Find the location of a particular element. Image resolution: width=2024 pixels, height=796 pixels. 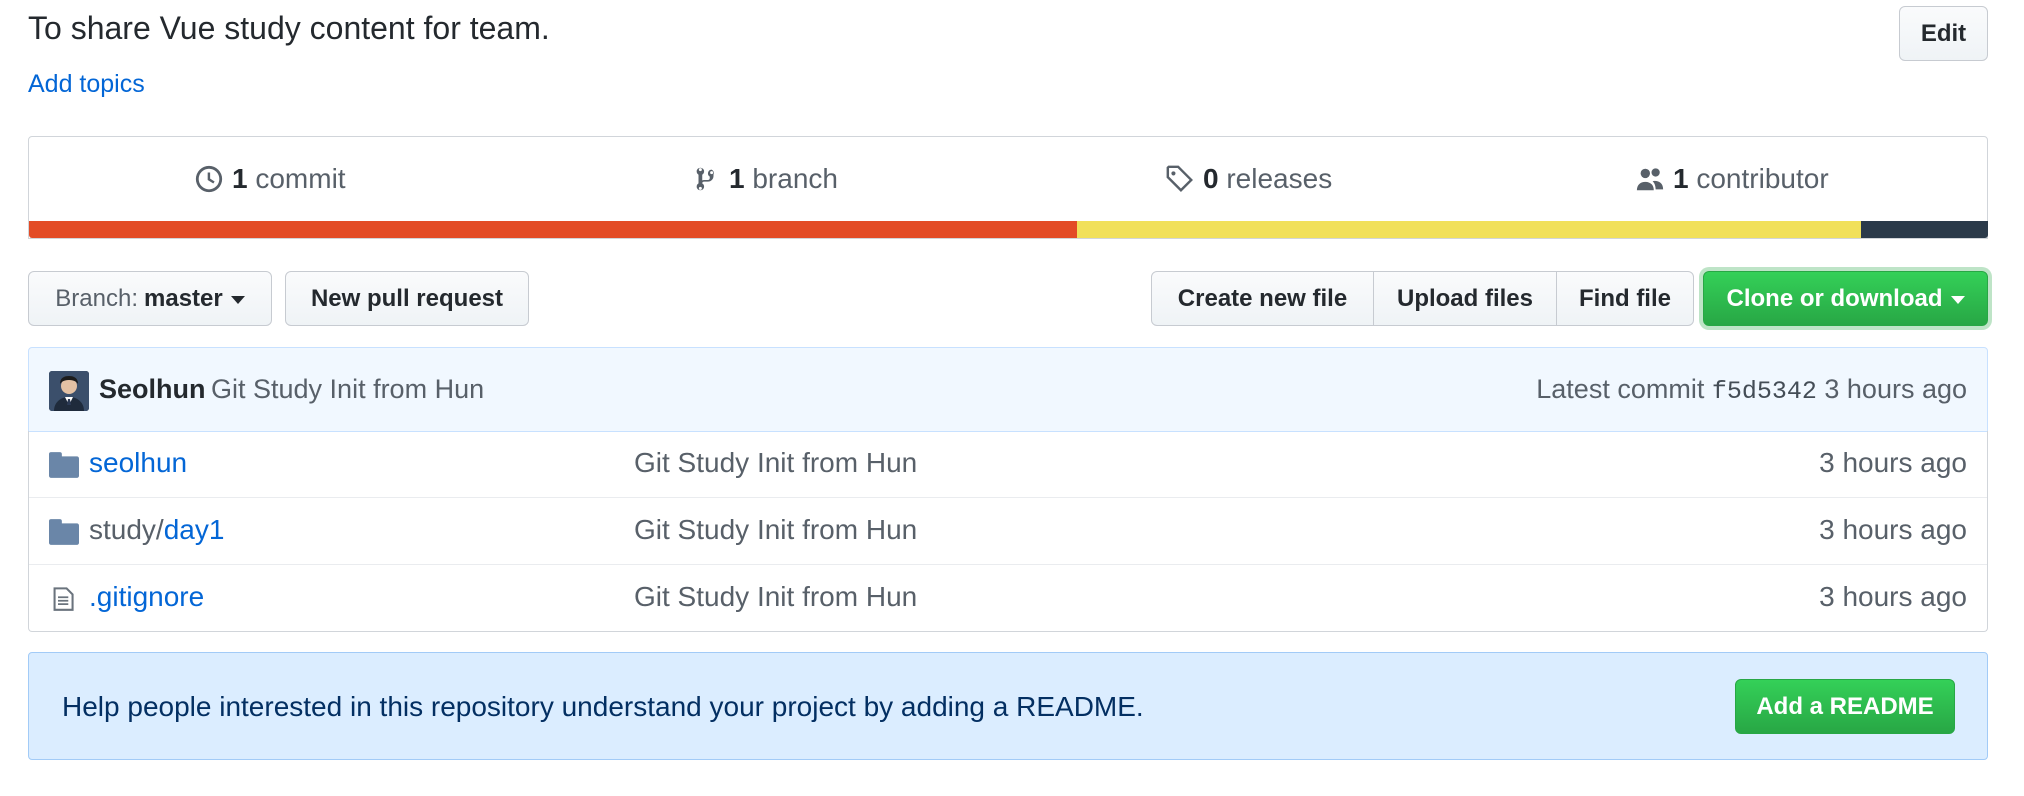

language-bar is located at coordinates (1008, 229).